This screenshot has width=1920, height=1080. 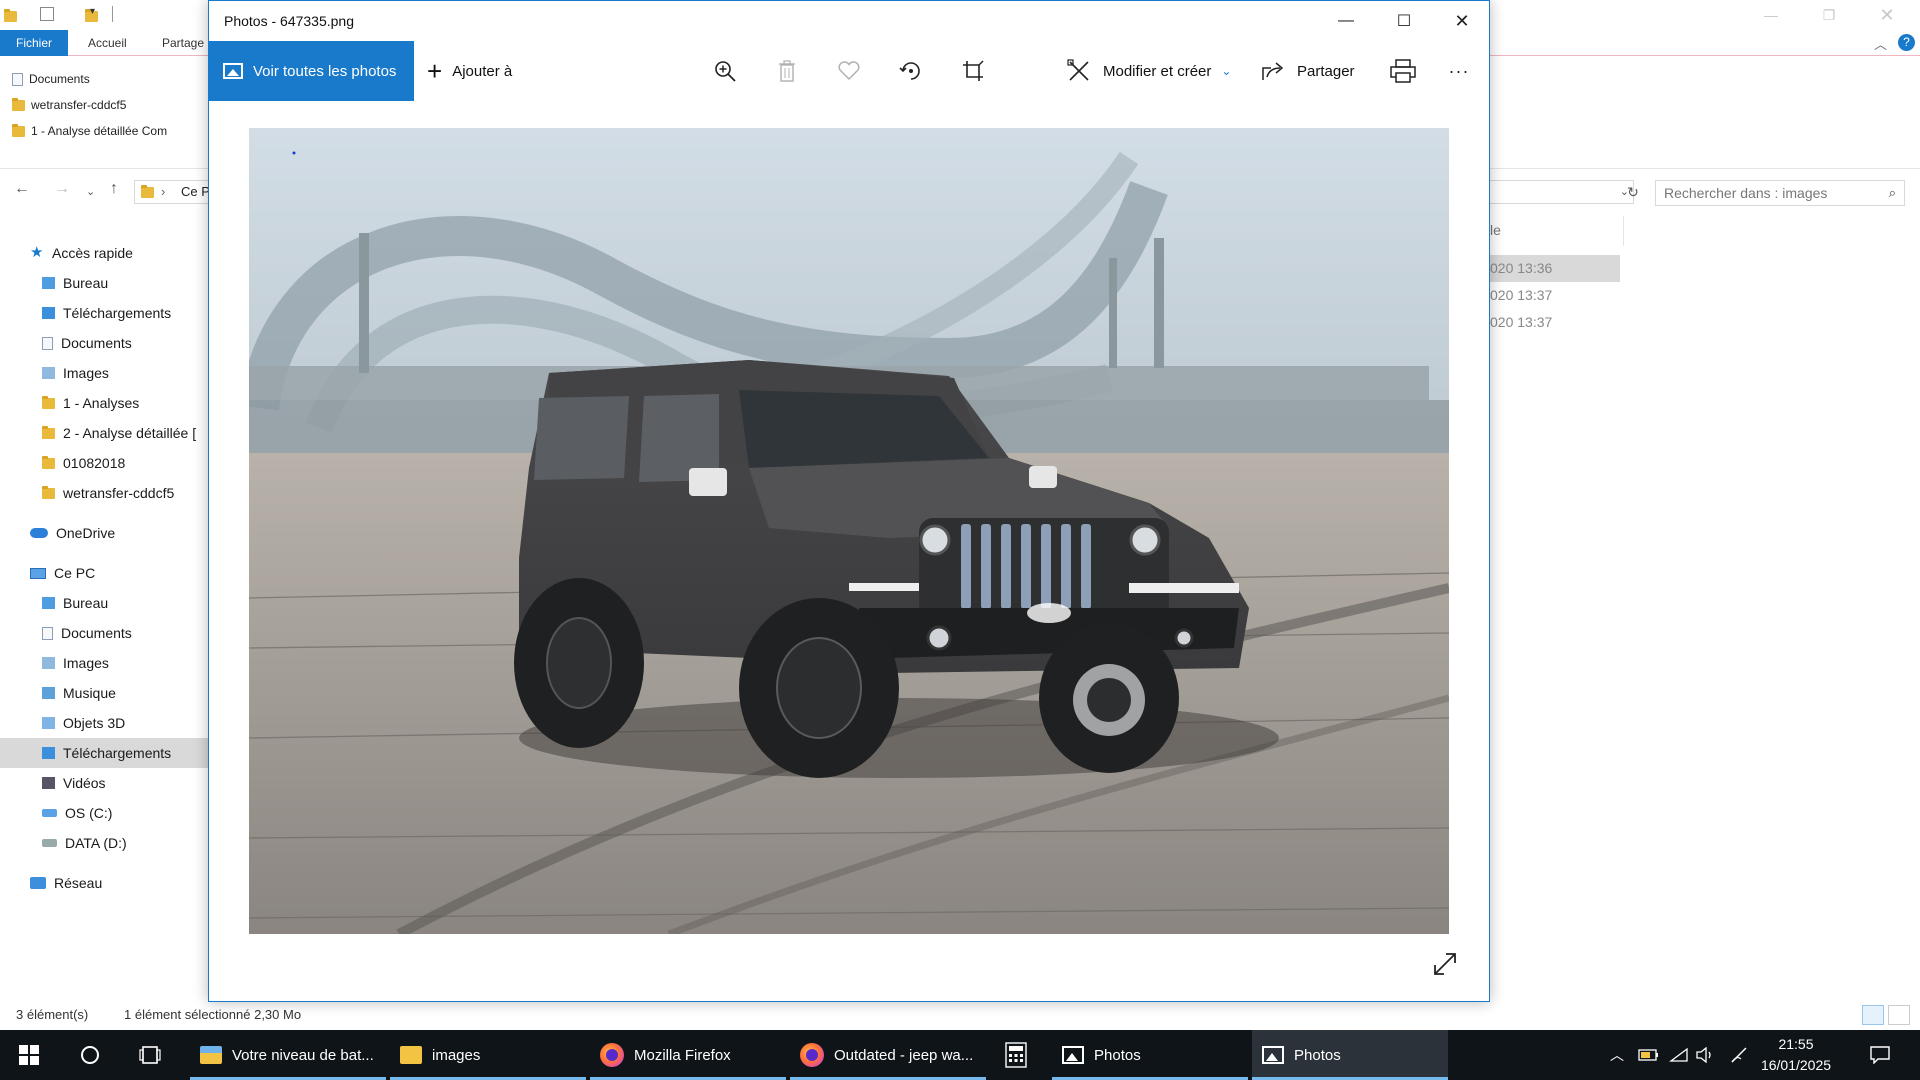 What do you see at coordinates (311, 71) in the screenshot?
I see `view-all-photos-button: Voir toutes les photos` at bounding box center [311, 71].